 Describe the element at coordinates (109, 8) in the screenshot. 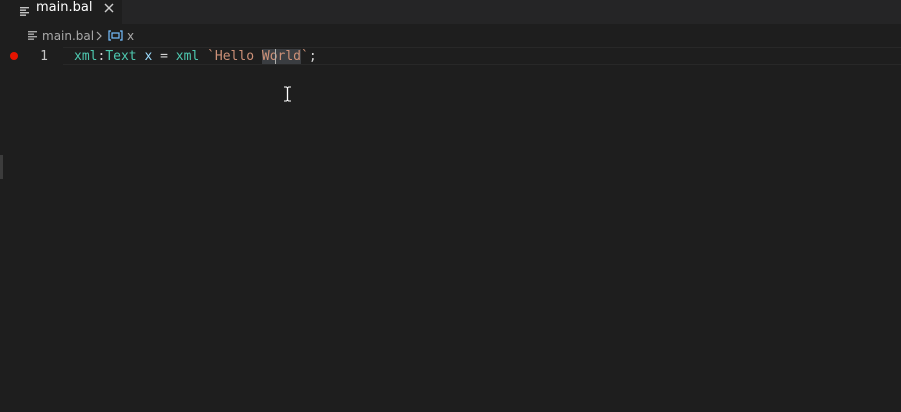

I see `close-icon` at that location.